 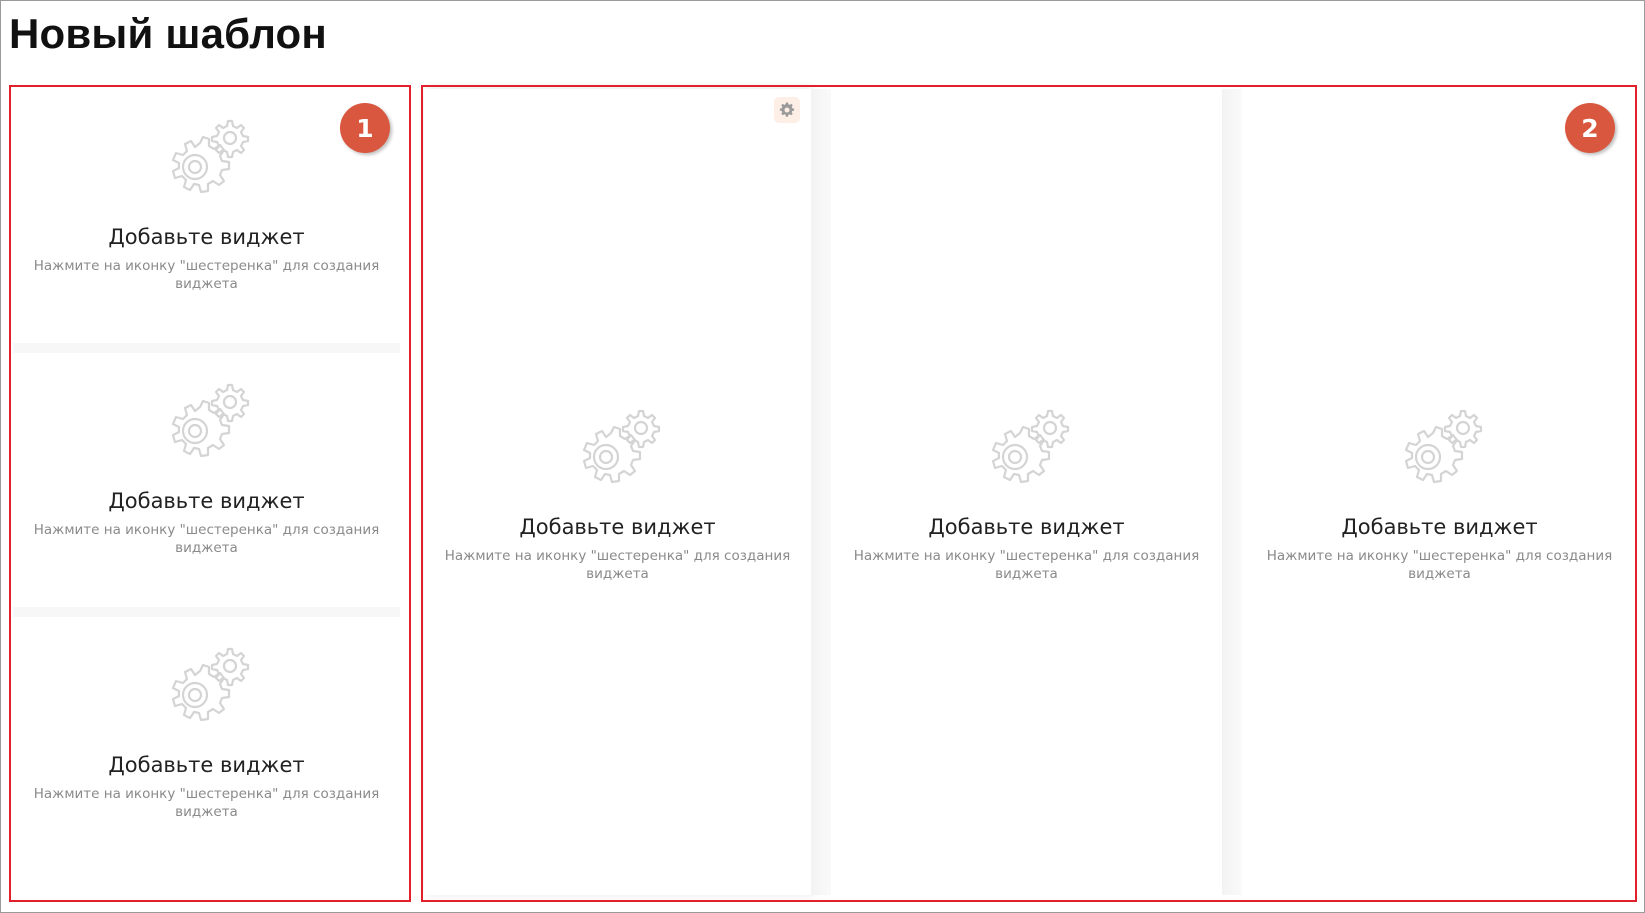 I want to click on annotation-badge-1: 1, so click(x=365, y=128).